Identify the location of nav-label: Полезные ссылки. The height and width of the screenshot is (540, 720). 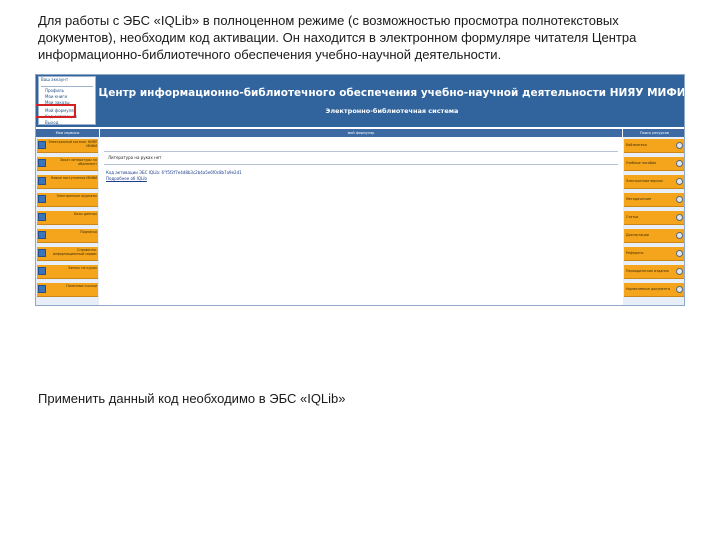
(81, 286).